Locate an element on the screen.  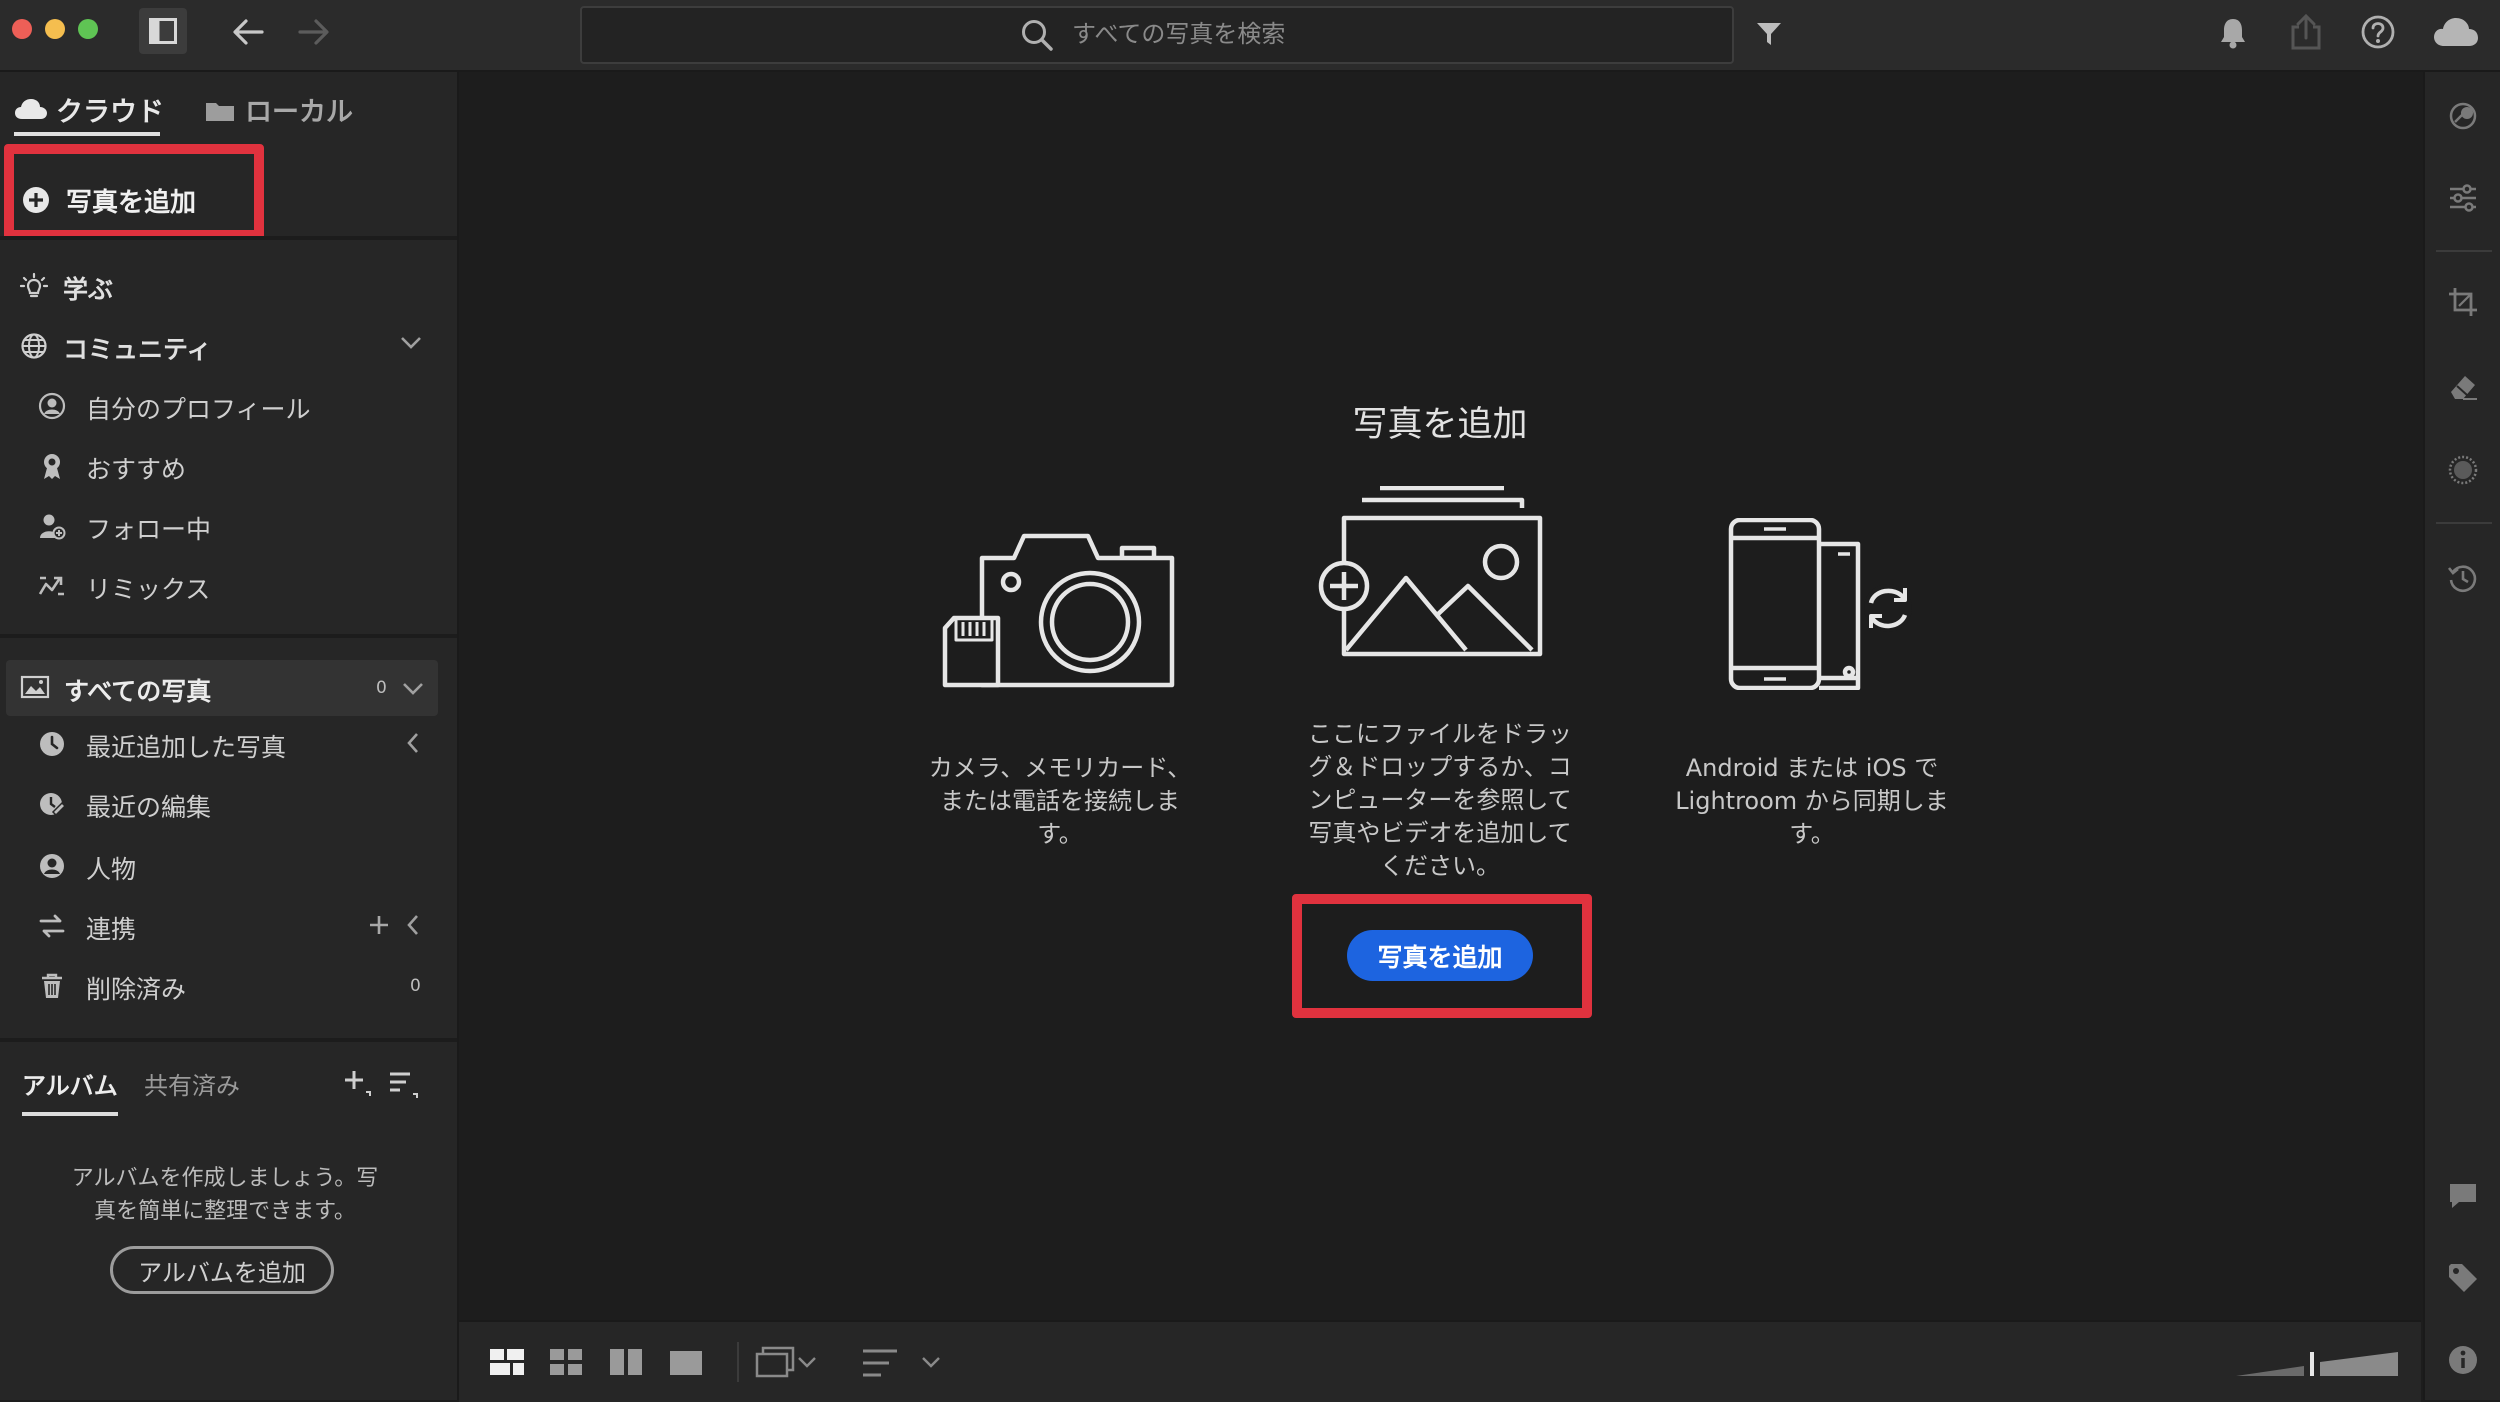
title-bar is located at coordinates (1250, 36).